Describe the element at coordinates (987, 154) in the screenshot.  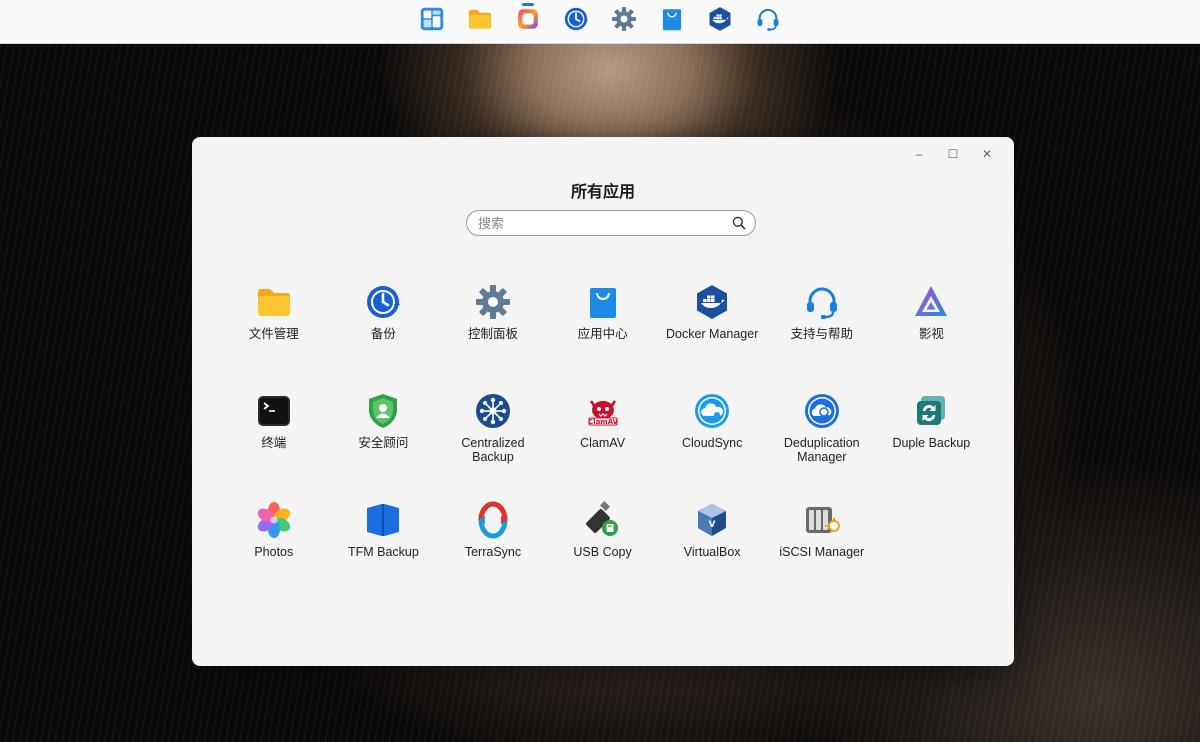
I see `close-button: ✕` at that location.